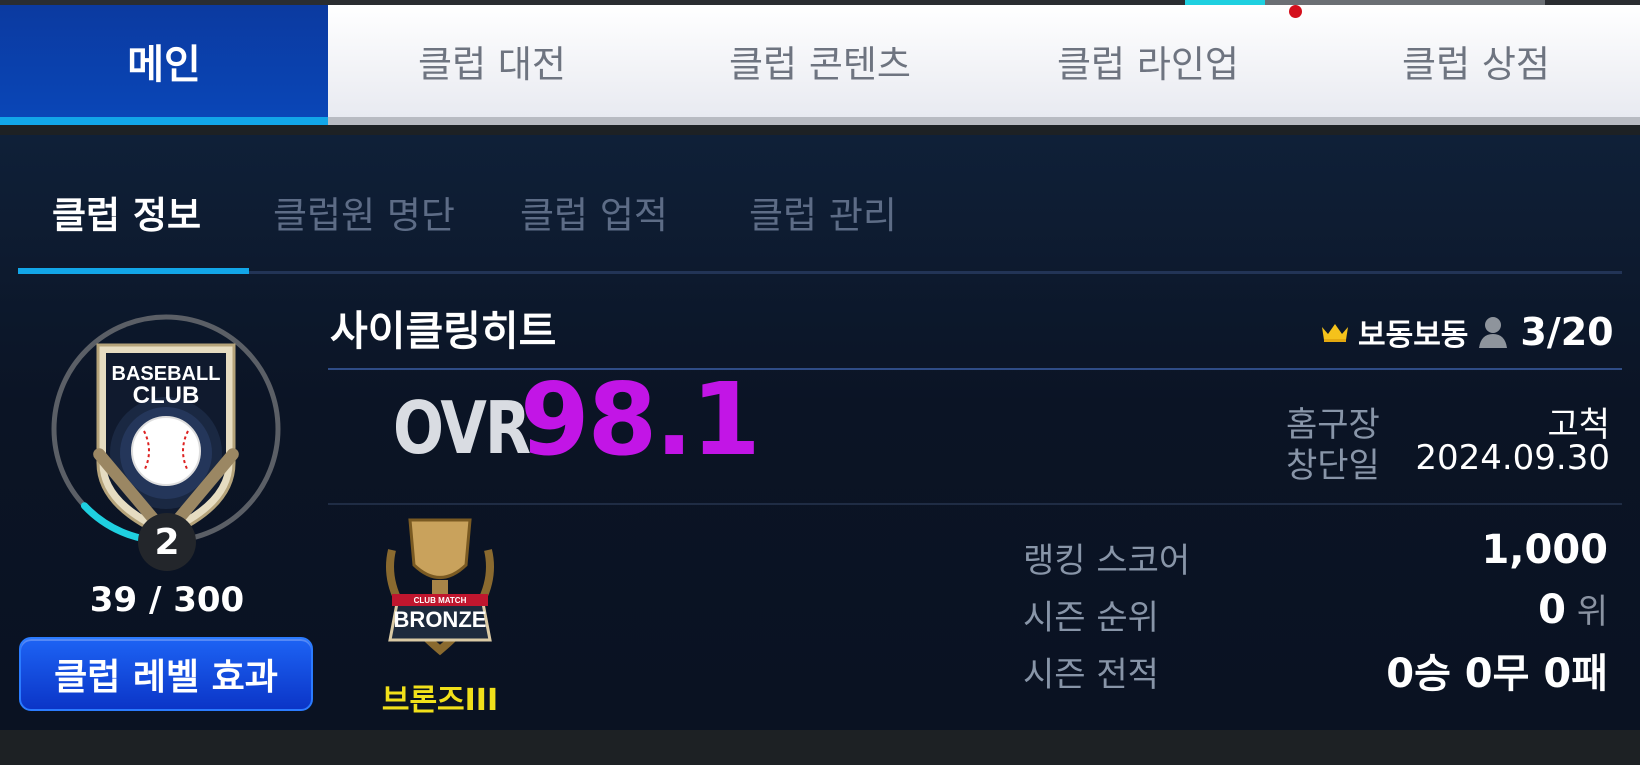 The image size is (1640, 765). I want to click on subtab-club-achievements: 클럽 업적, so click(594, 212).